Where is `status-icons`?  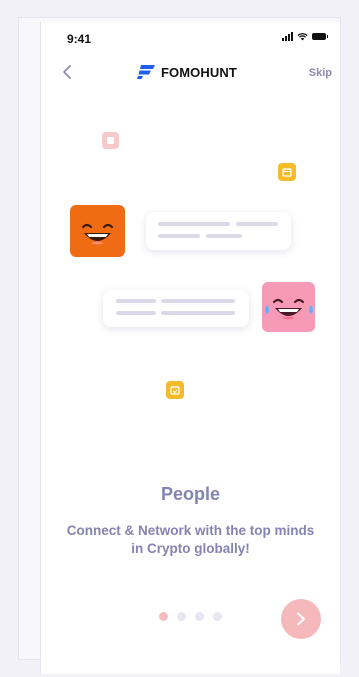
status-icons is located at coordinates (305, 36).